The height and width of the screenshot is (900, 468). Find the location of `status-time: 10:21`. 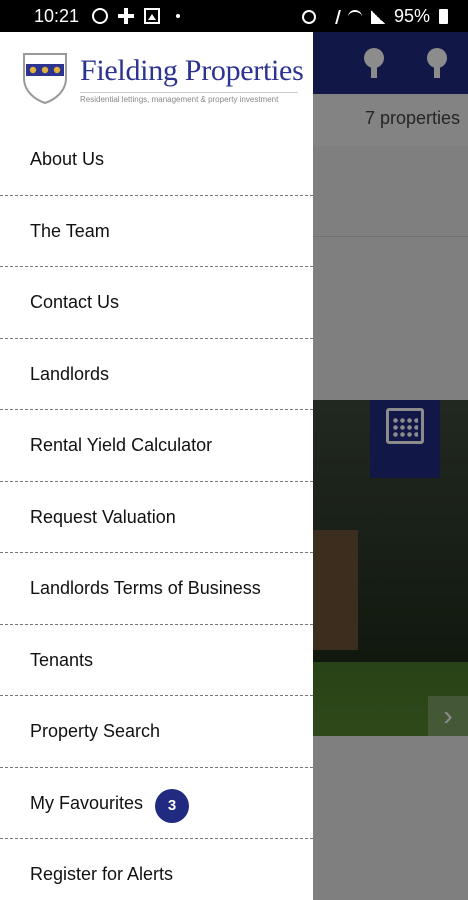

status-time: 10:21 is located at coordinates (57, 16).